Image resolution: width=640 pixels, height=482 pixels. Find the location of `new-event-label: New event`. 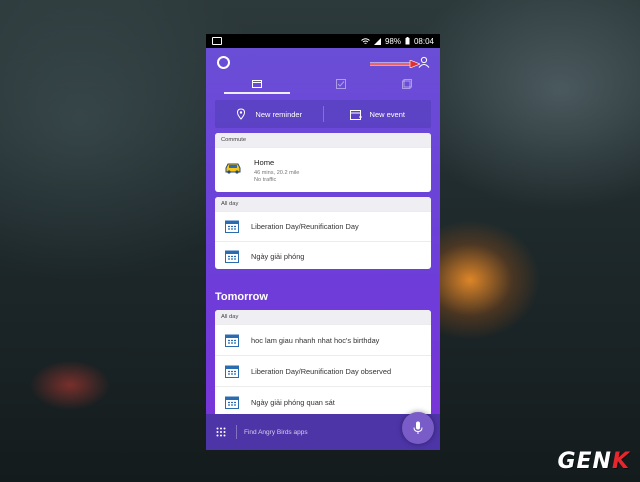

new-event-label: New event is located at coordinates (387, 114).